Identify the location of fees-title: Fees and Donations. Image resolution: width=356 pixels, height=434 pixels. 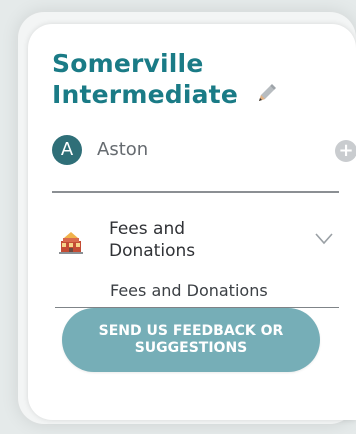
(184, 240).